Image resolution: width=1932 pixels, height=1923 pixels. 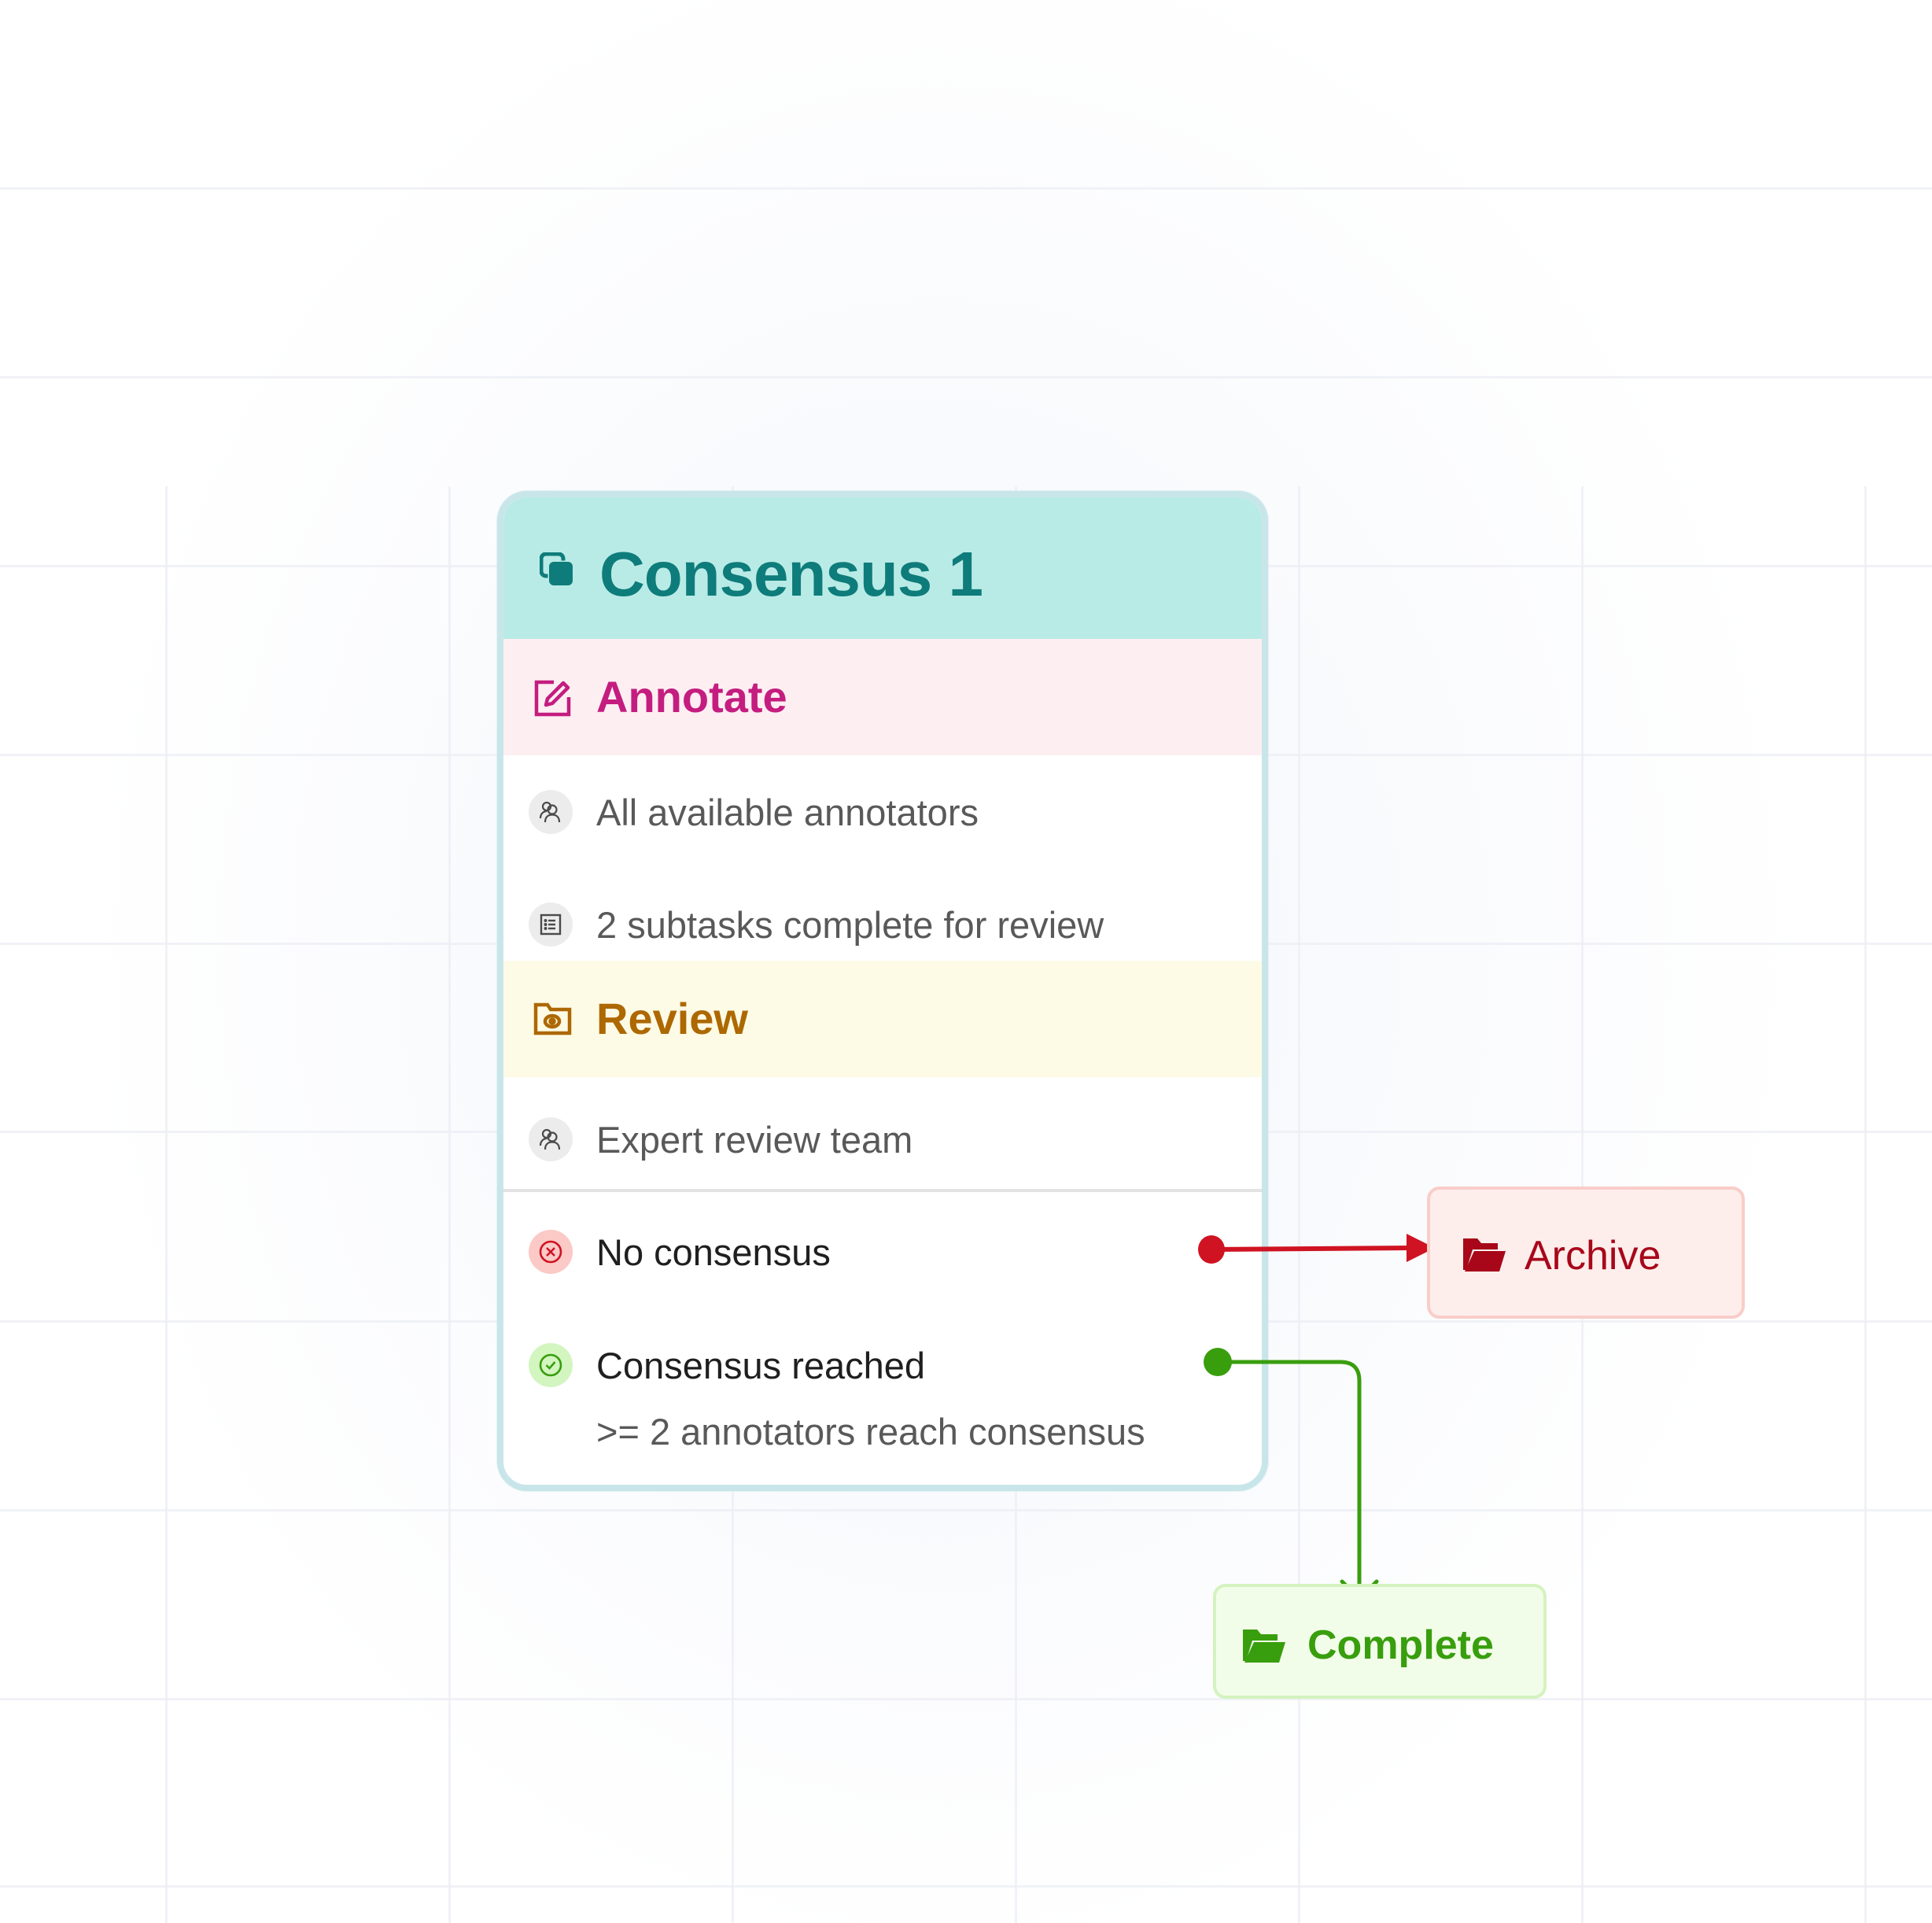 What do you see at coordinates (871, 1431) in the screenshot?
I see `consensus-rule-detail: >= 2 annotators reach consensus` at bounding box center [871, 1431].